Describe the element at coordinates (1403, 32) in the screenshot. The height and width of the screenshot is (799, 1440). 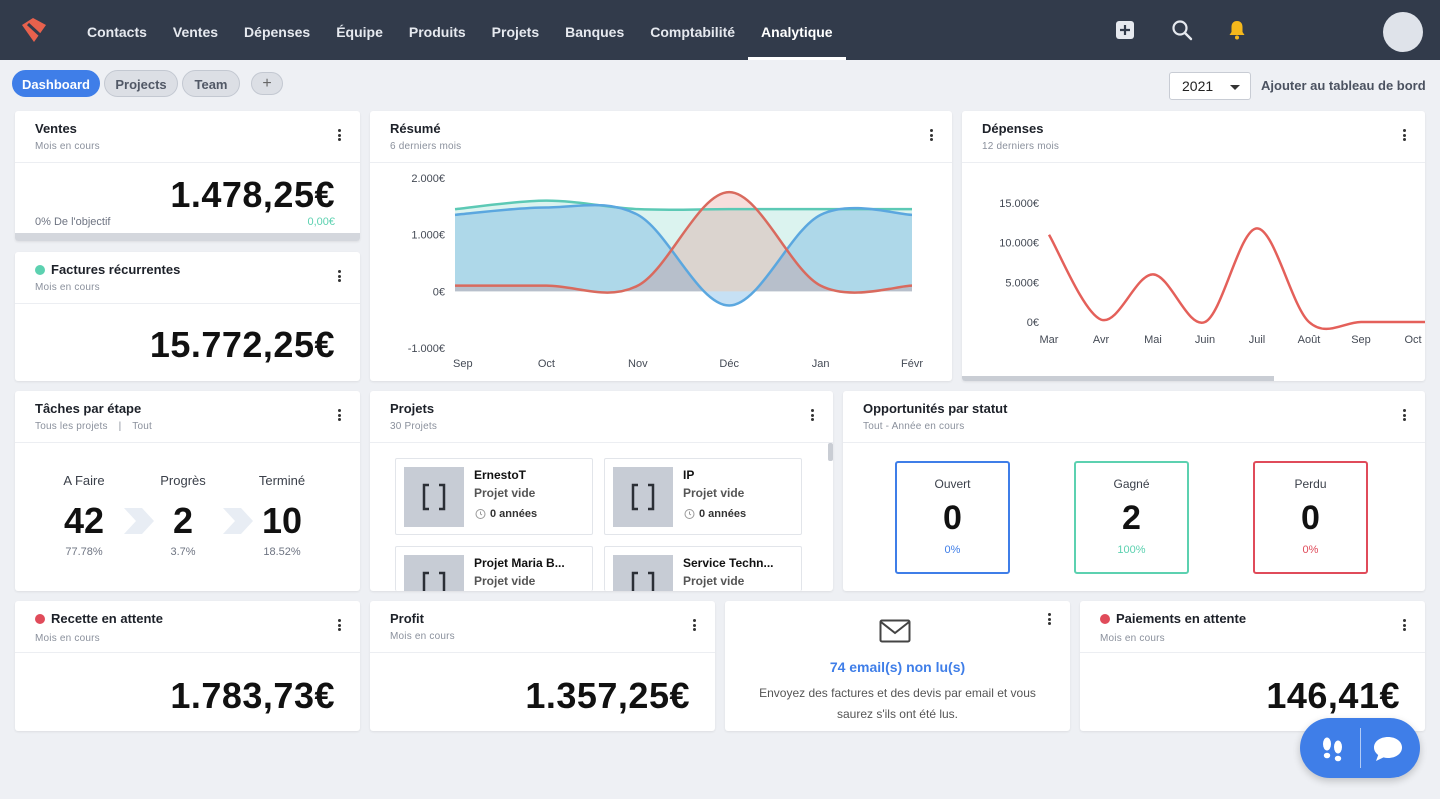
I see `user-avatar` at that location.